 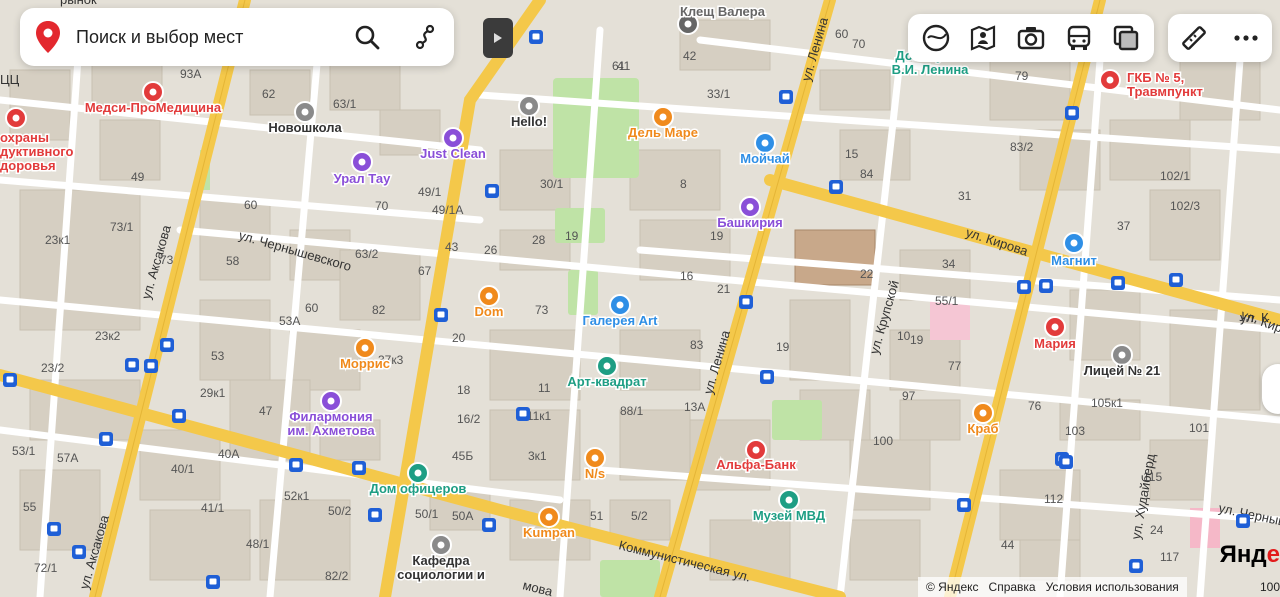 I want to click on map-footer: © Яндекс Справка Условия использования, so click(x=1052, y=587).